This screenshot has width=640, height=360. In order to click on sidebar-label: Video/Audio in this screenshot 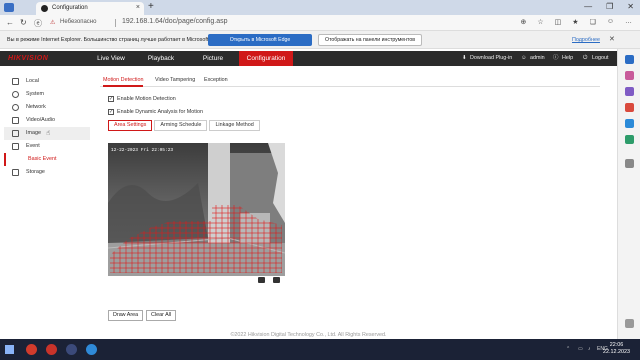, I will do `click(40, 120)`.